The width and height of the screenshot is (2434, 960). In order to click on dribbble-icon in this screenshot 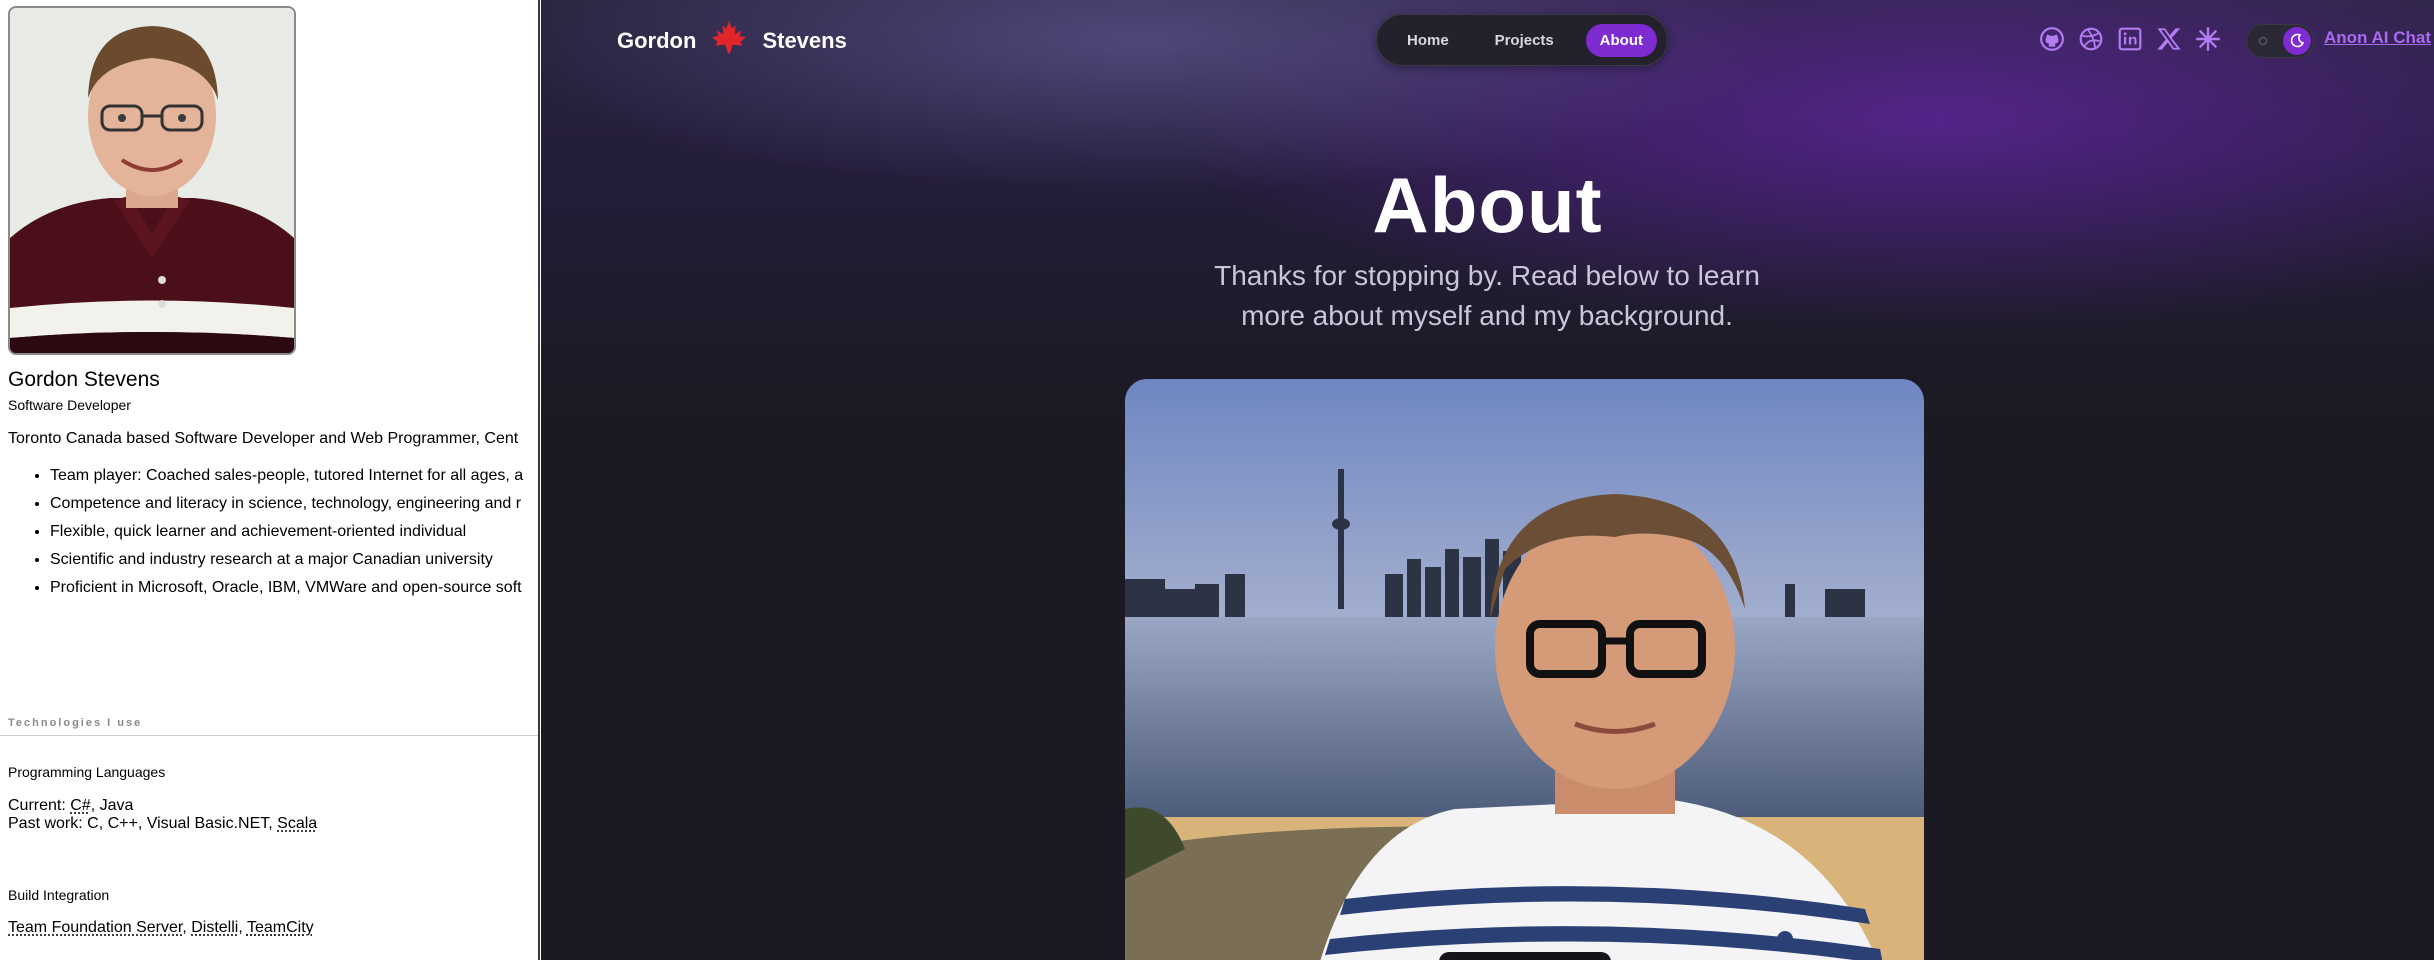, I will do `click(2091, 39)`.